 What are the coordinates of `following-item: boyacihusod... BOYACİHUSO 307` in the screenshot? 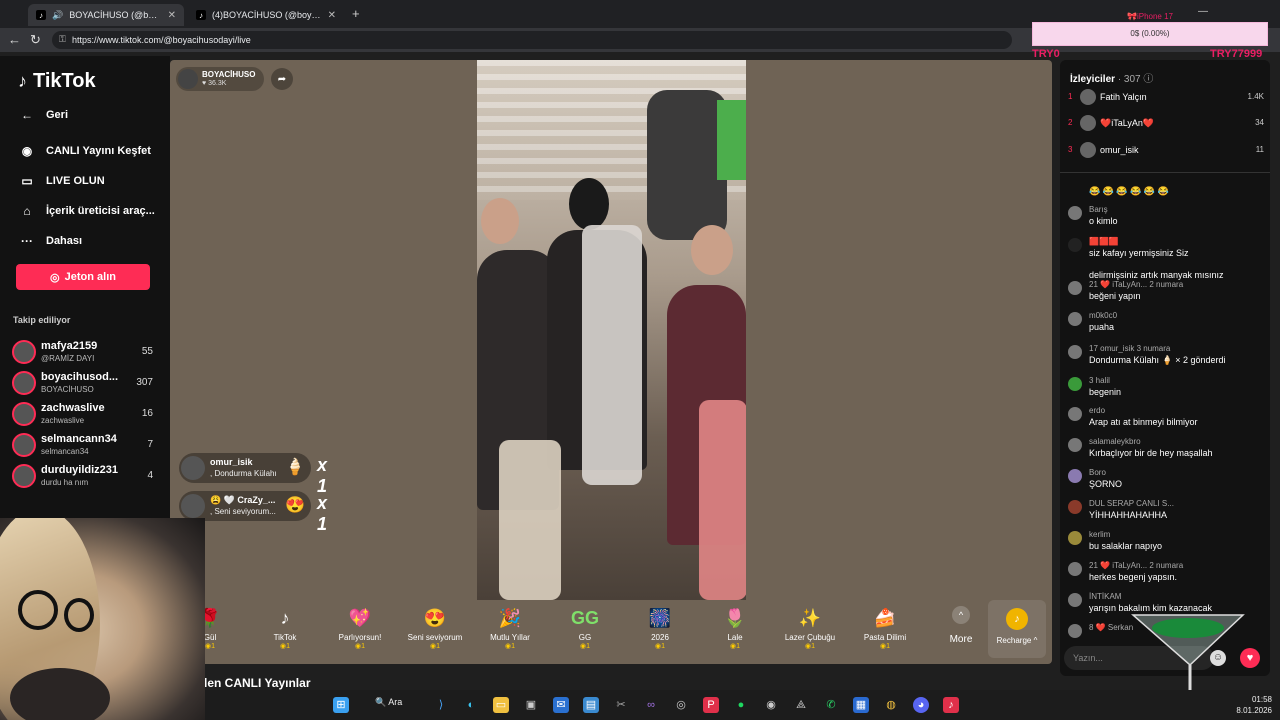 It's located at (84, 383).